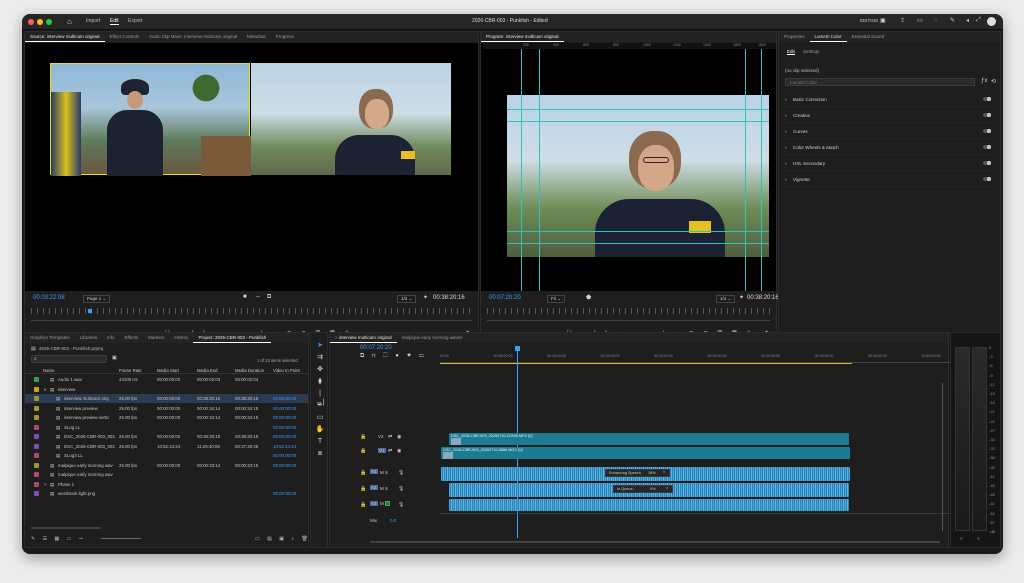 The width and height of the screenshot is (1024, 583). I want to click on lumetri-fx-icon: ƒx, so click(984, 81).